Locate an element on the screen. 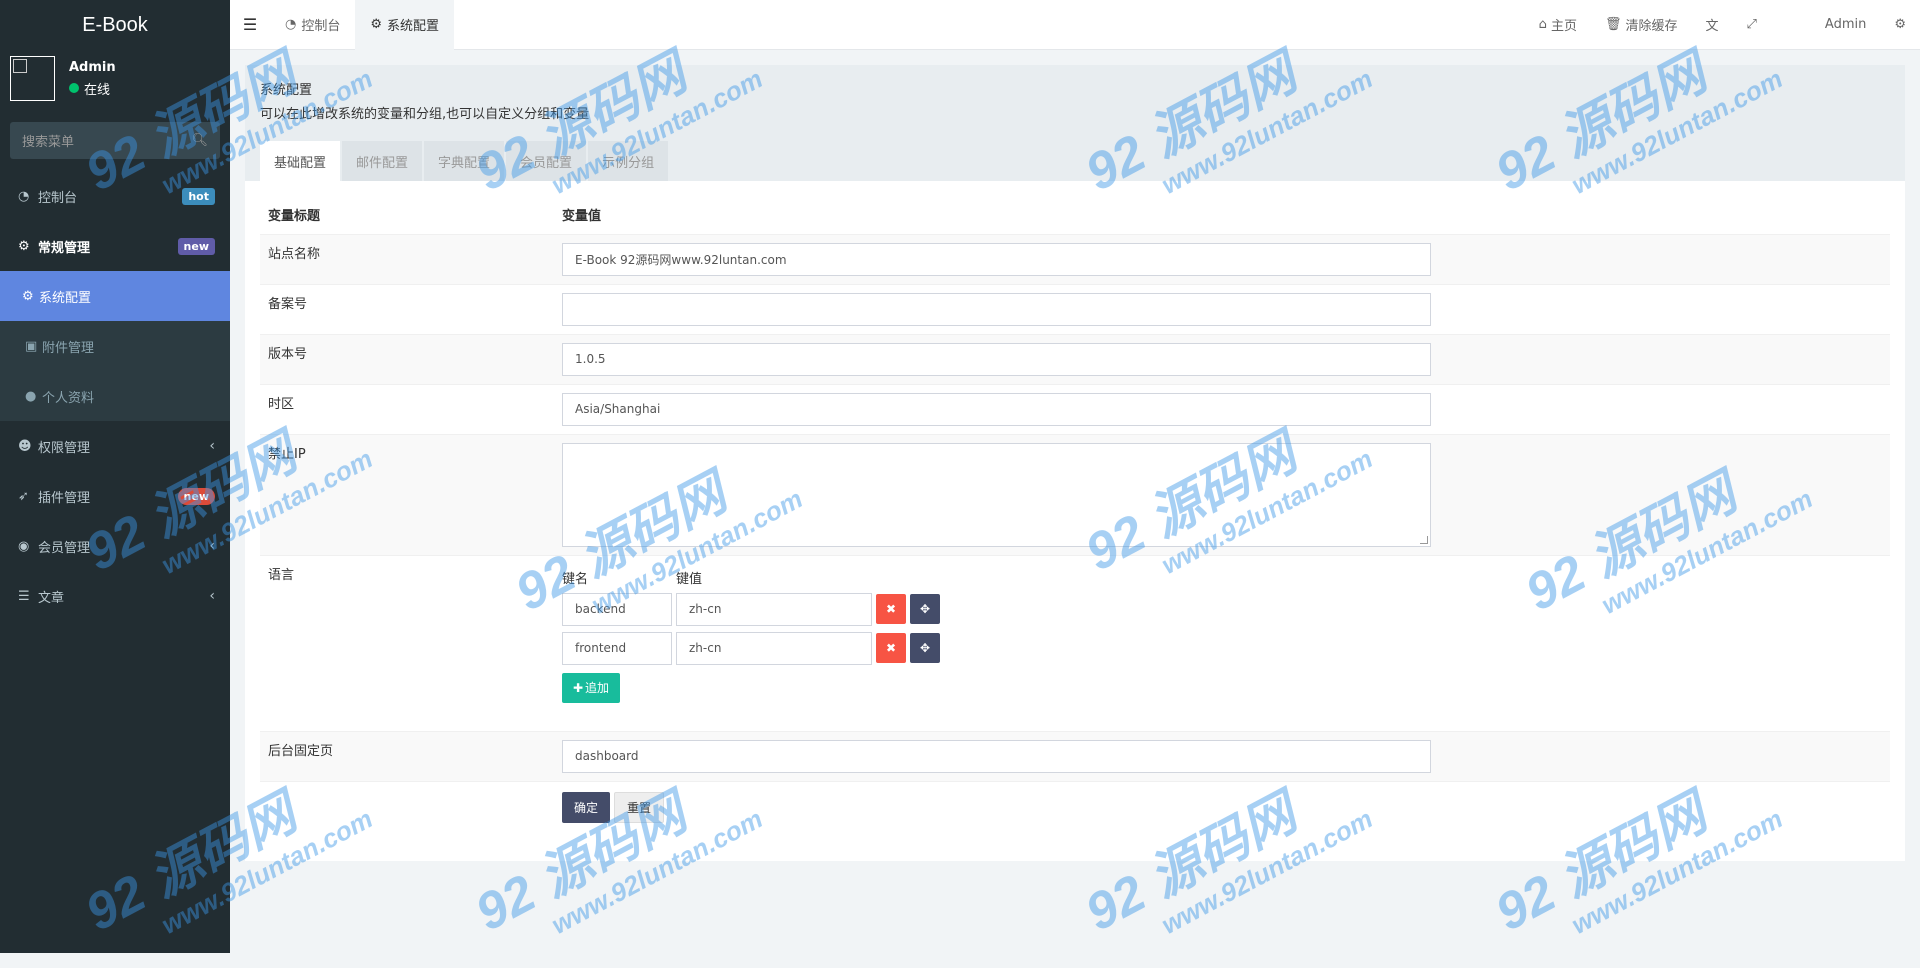  sidebar-item-members: ◉ 会员管理 ‹ is located at coordinates (115, 546).